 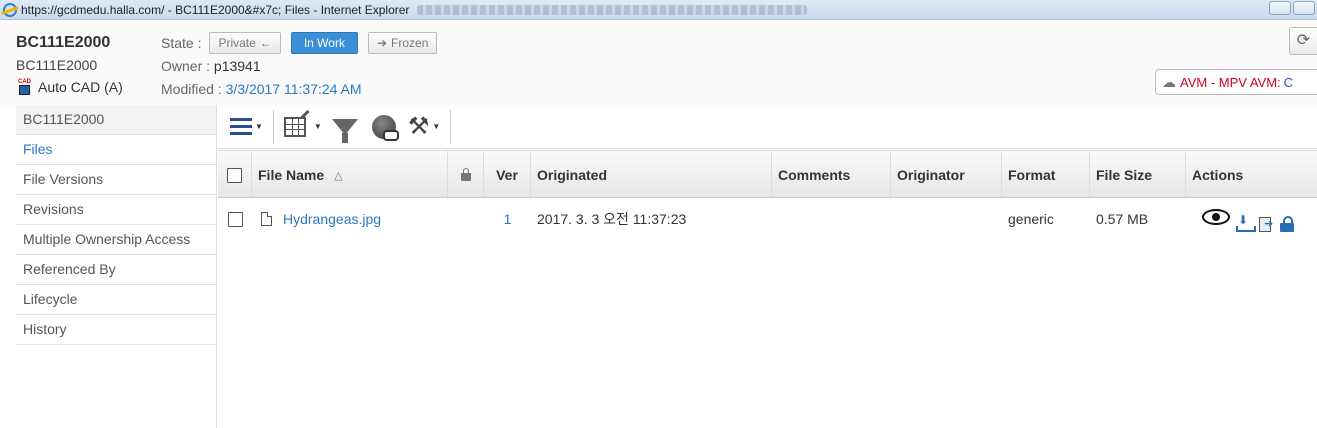 I want to click on restore-button, so click(x=1304, y=8).